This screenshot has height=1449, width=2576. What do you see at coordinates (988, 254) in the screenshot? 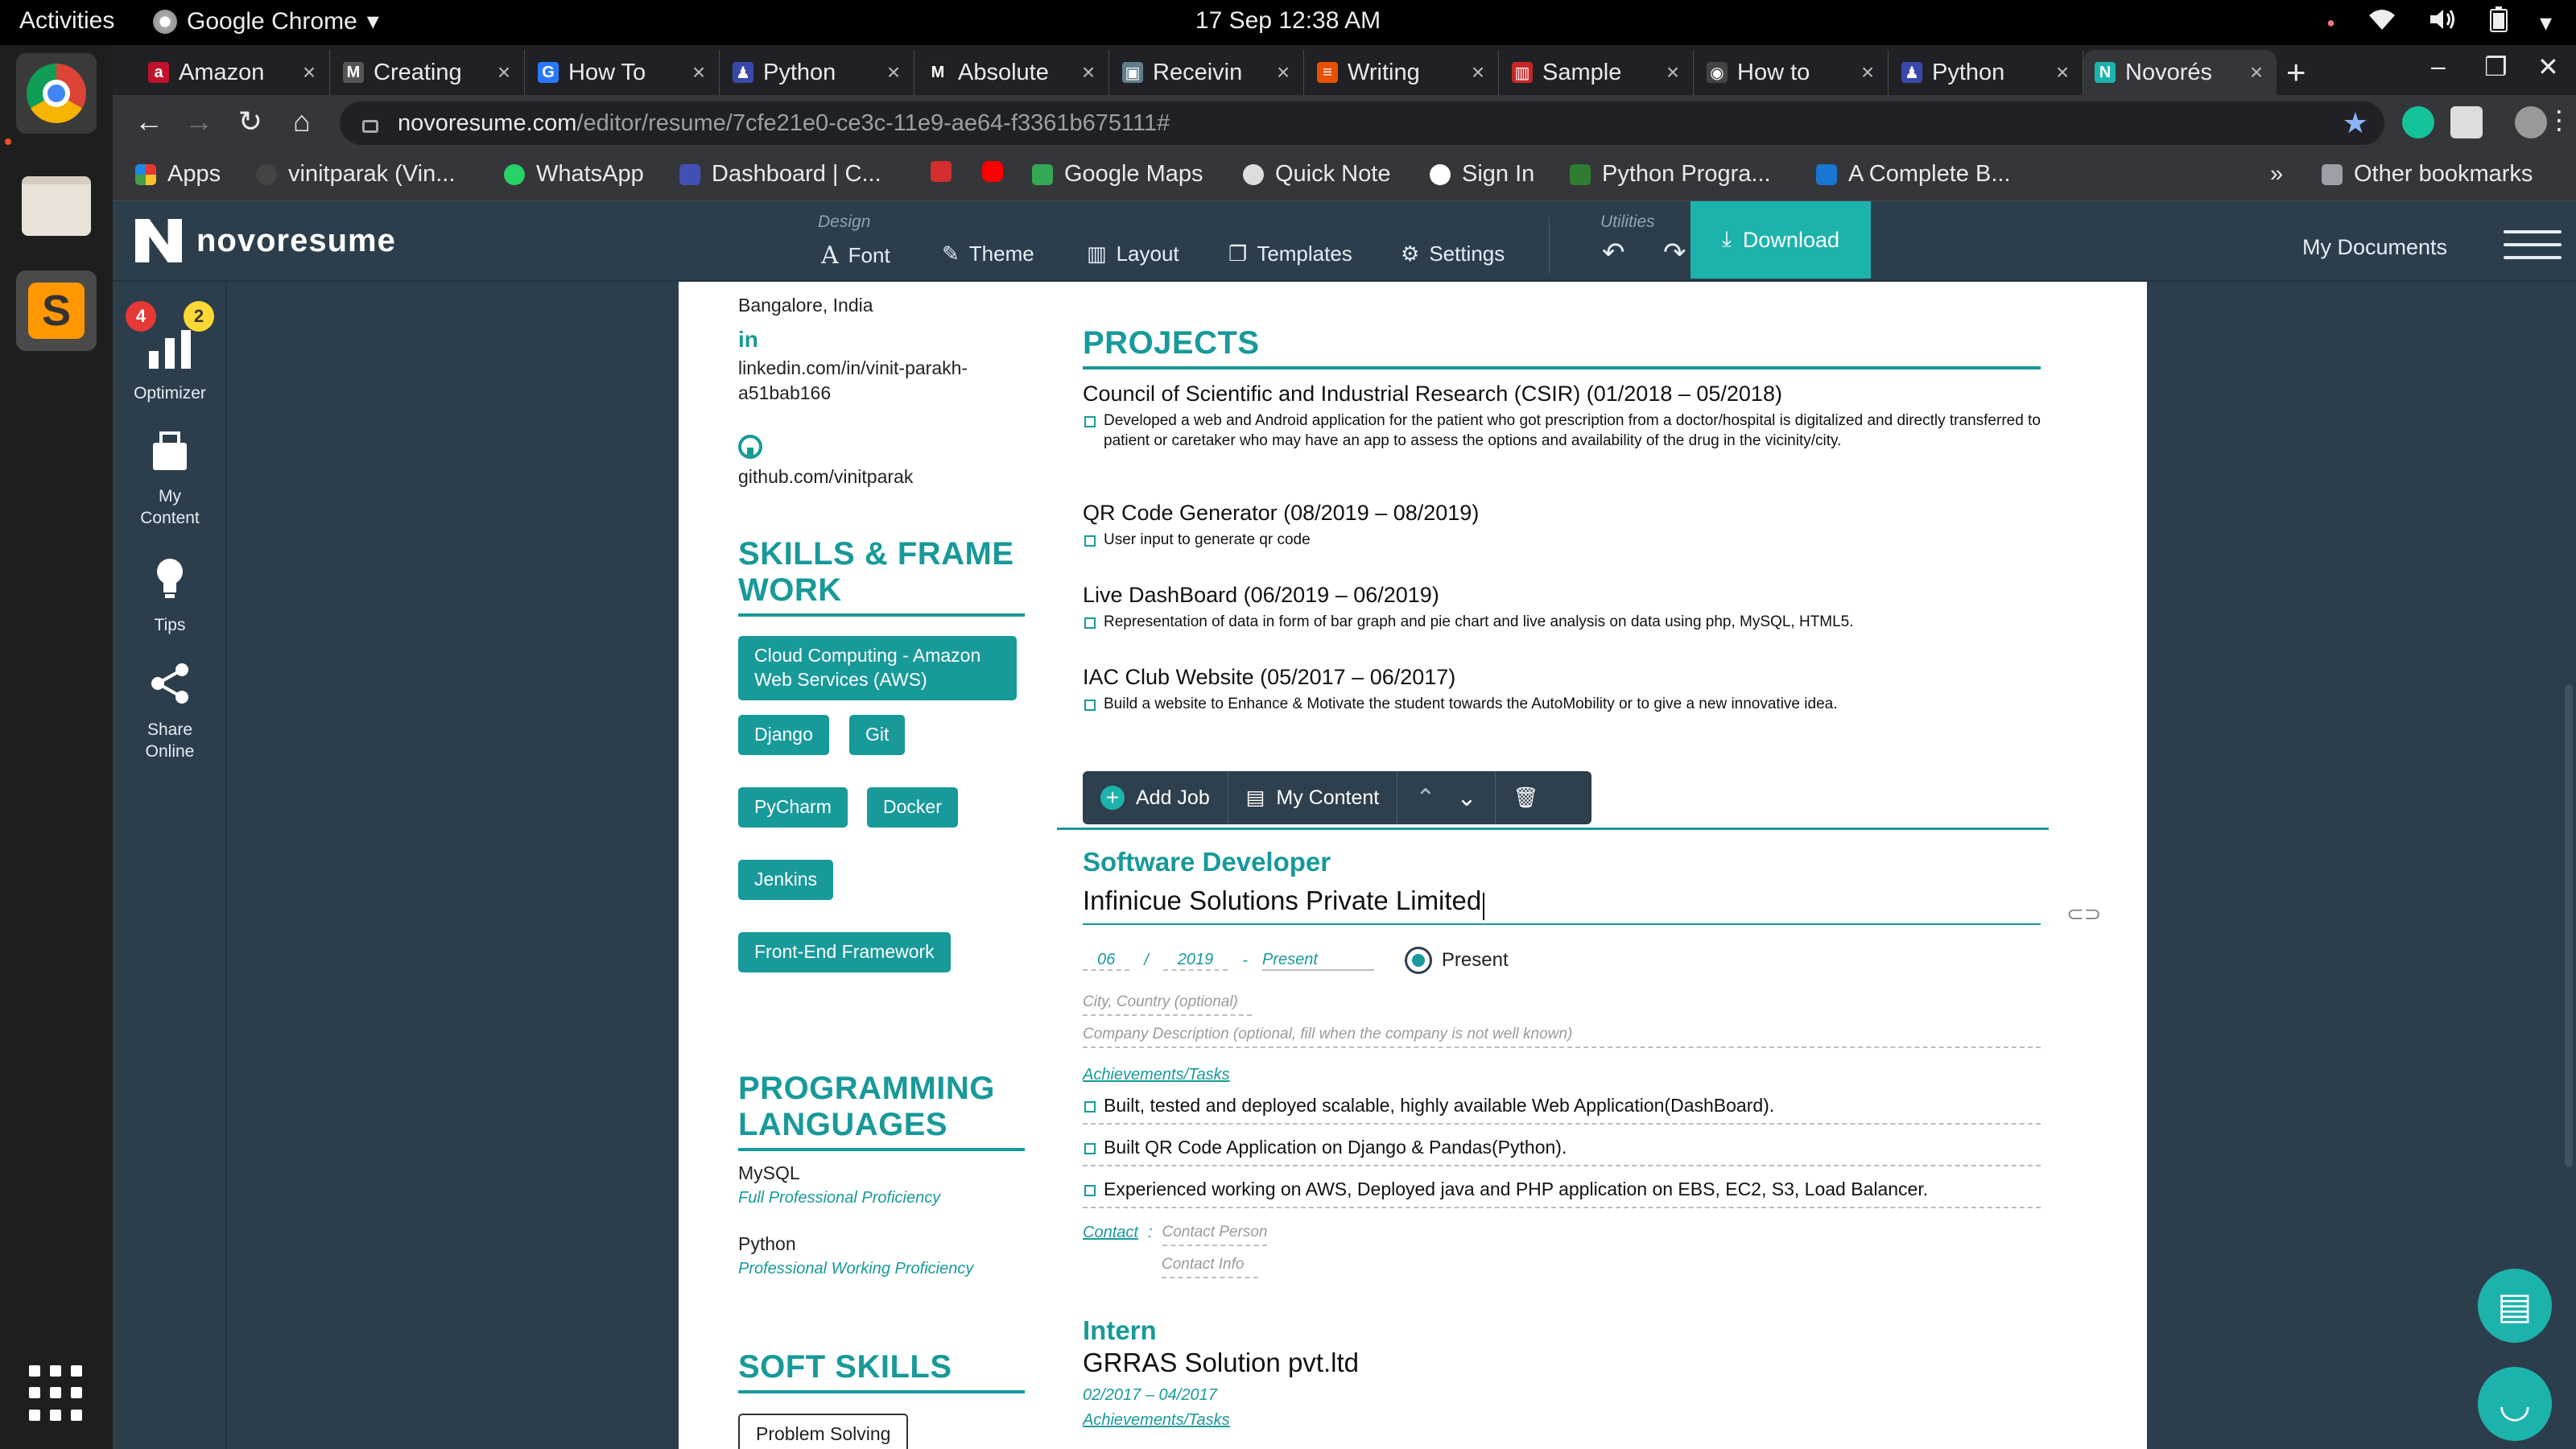
I see `theme-menu: ✎ Theme` at bounding box center [988, 254].